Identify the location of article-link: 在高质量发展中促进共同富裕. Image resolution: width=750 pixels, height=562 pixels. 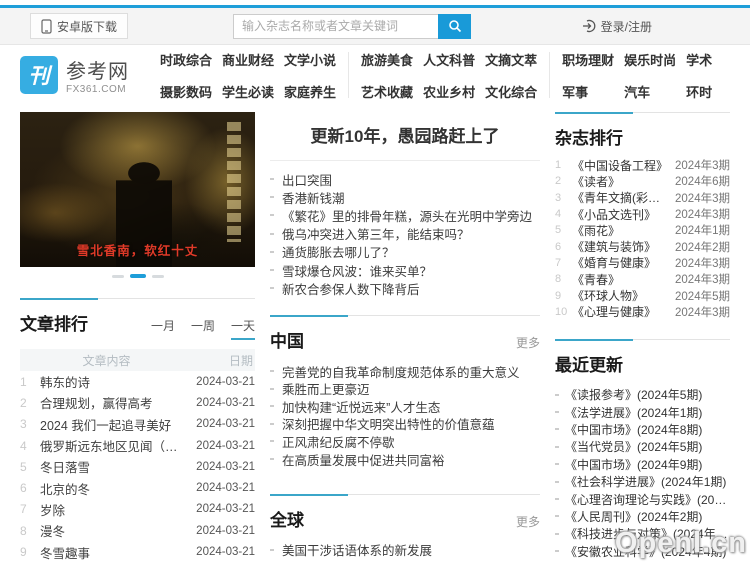
(363, 459).